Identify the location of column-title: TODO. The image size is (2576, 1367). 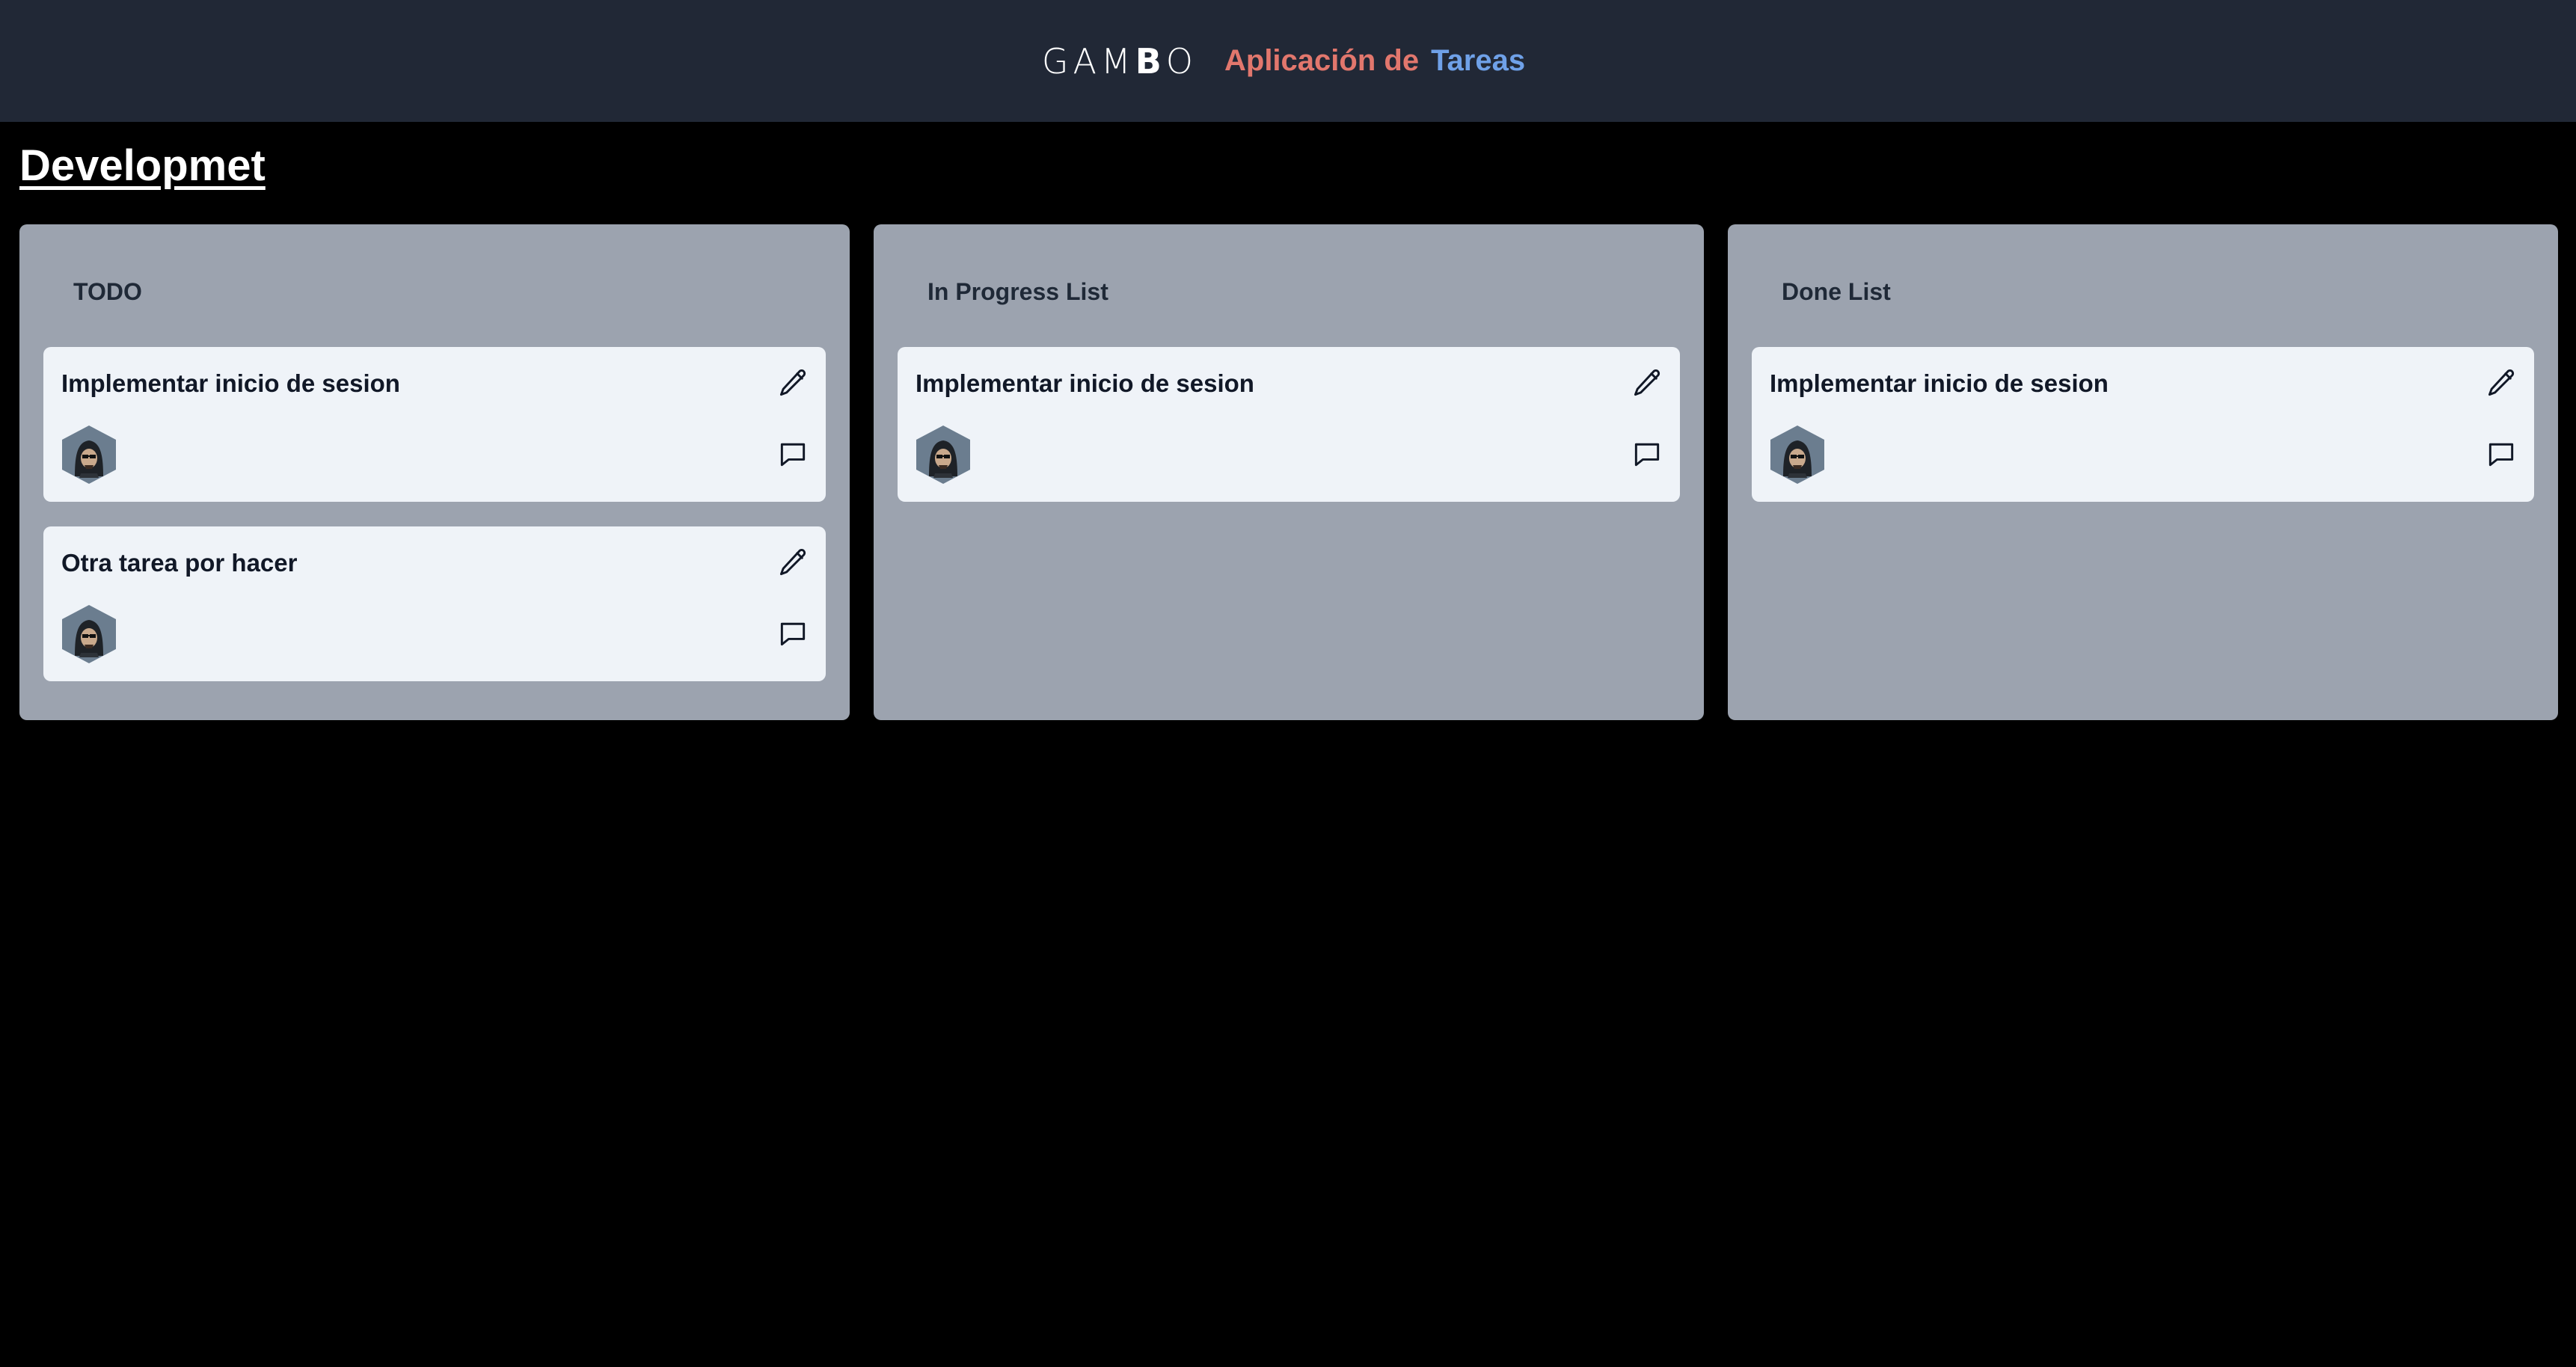
(107, 291).